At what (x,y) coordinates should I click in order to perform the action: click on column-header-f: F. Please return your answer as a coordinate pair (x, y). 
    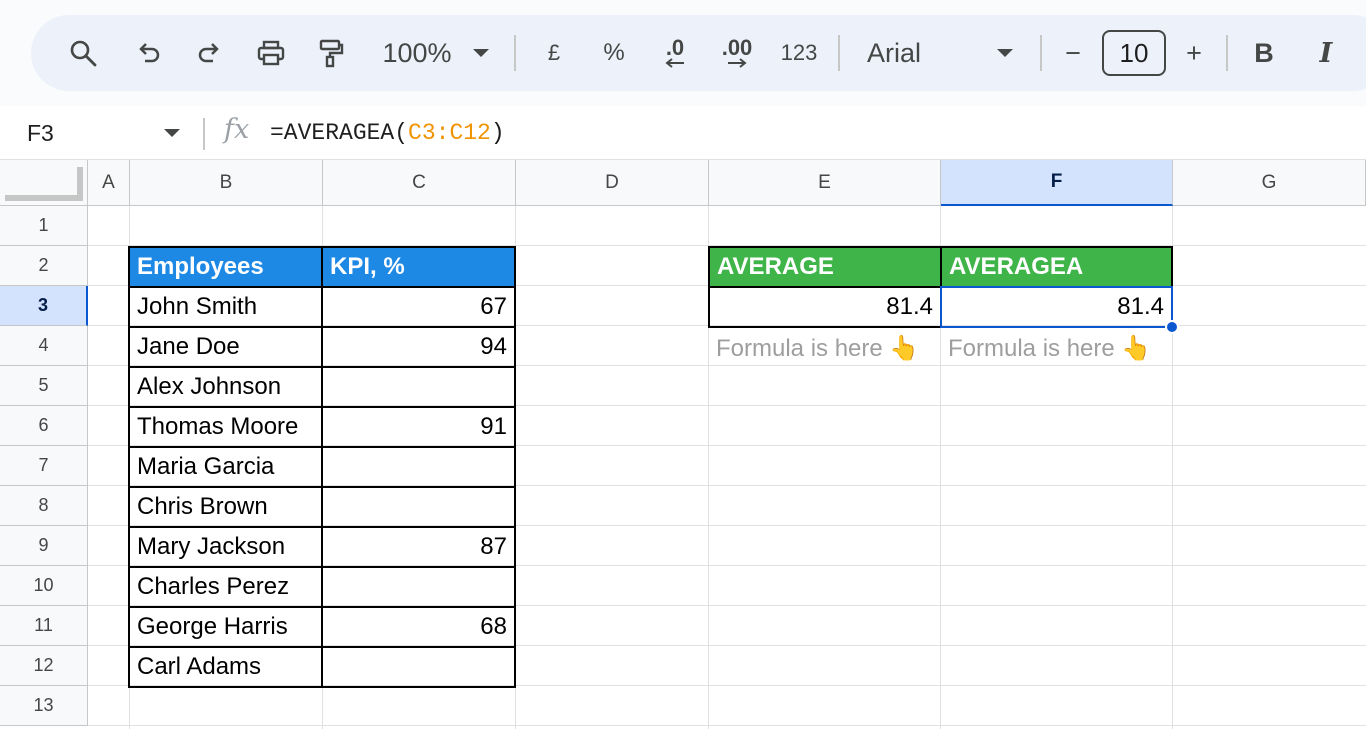
    Looking at the image, I should click on (1057, 183).